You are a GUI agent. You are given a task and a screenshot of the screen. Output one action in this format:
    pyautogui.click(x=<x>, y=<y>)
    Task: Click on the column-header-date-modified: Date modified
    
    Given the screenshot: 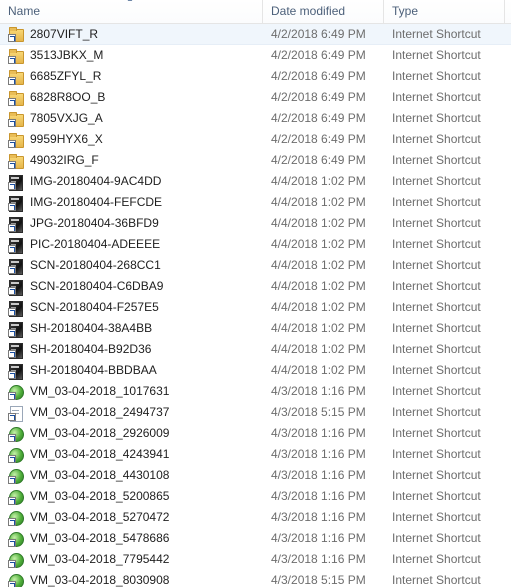 What is the action you would take?
    pyautogui.click(x=323, y=11)
    